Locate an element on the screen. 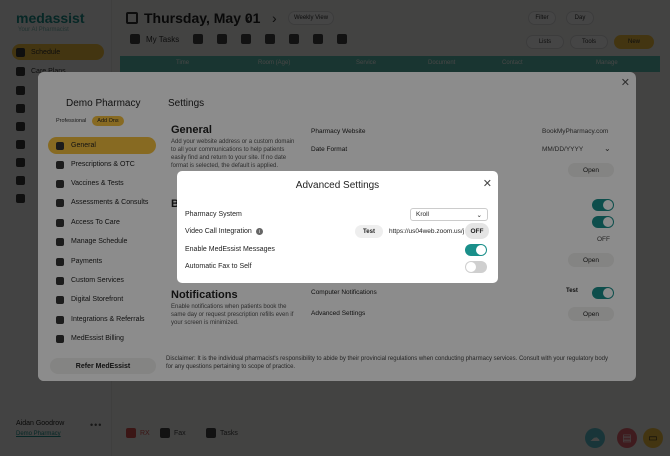 Image resolution: width=670 pixels, height=456 pixels. video-url-input: https://us04web.zoom.us/j/ is located at coordinates (425, 231).